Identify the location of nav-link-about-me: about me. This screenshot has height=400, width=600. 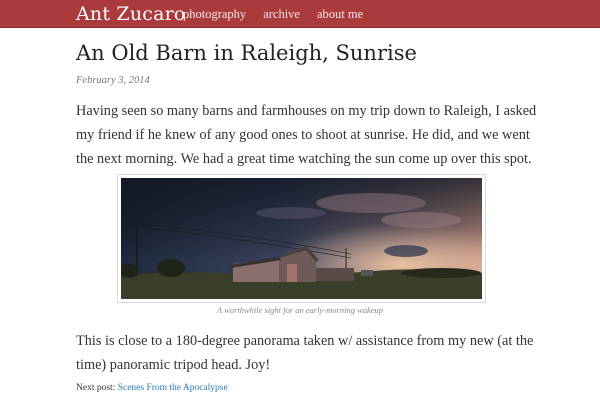
(340, 14).